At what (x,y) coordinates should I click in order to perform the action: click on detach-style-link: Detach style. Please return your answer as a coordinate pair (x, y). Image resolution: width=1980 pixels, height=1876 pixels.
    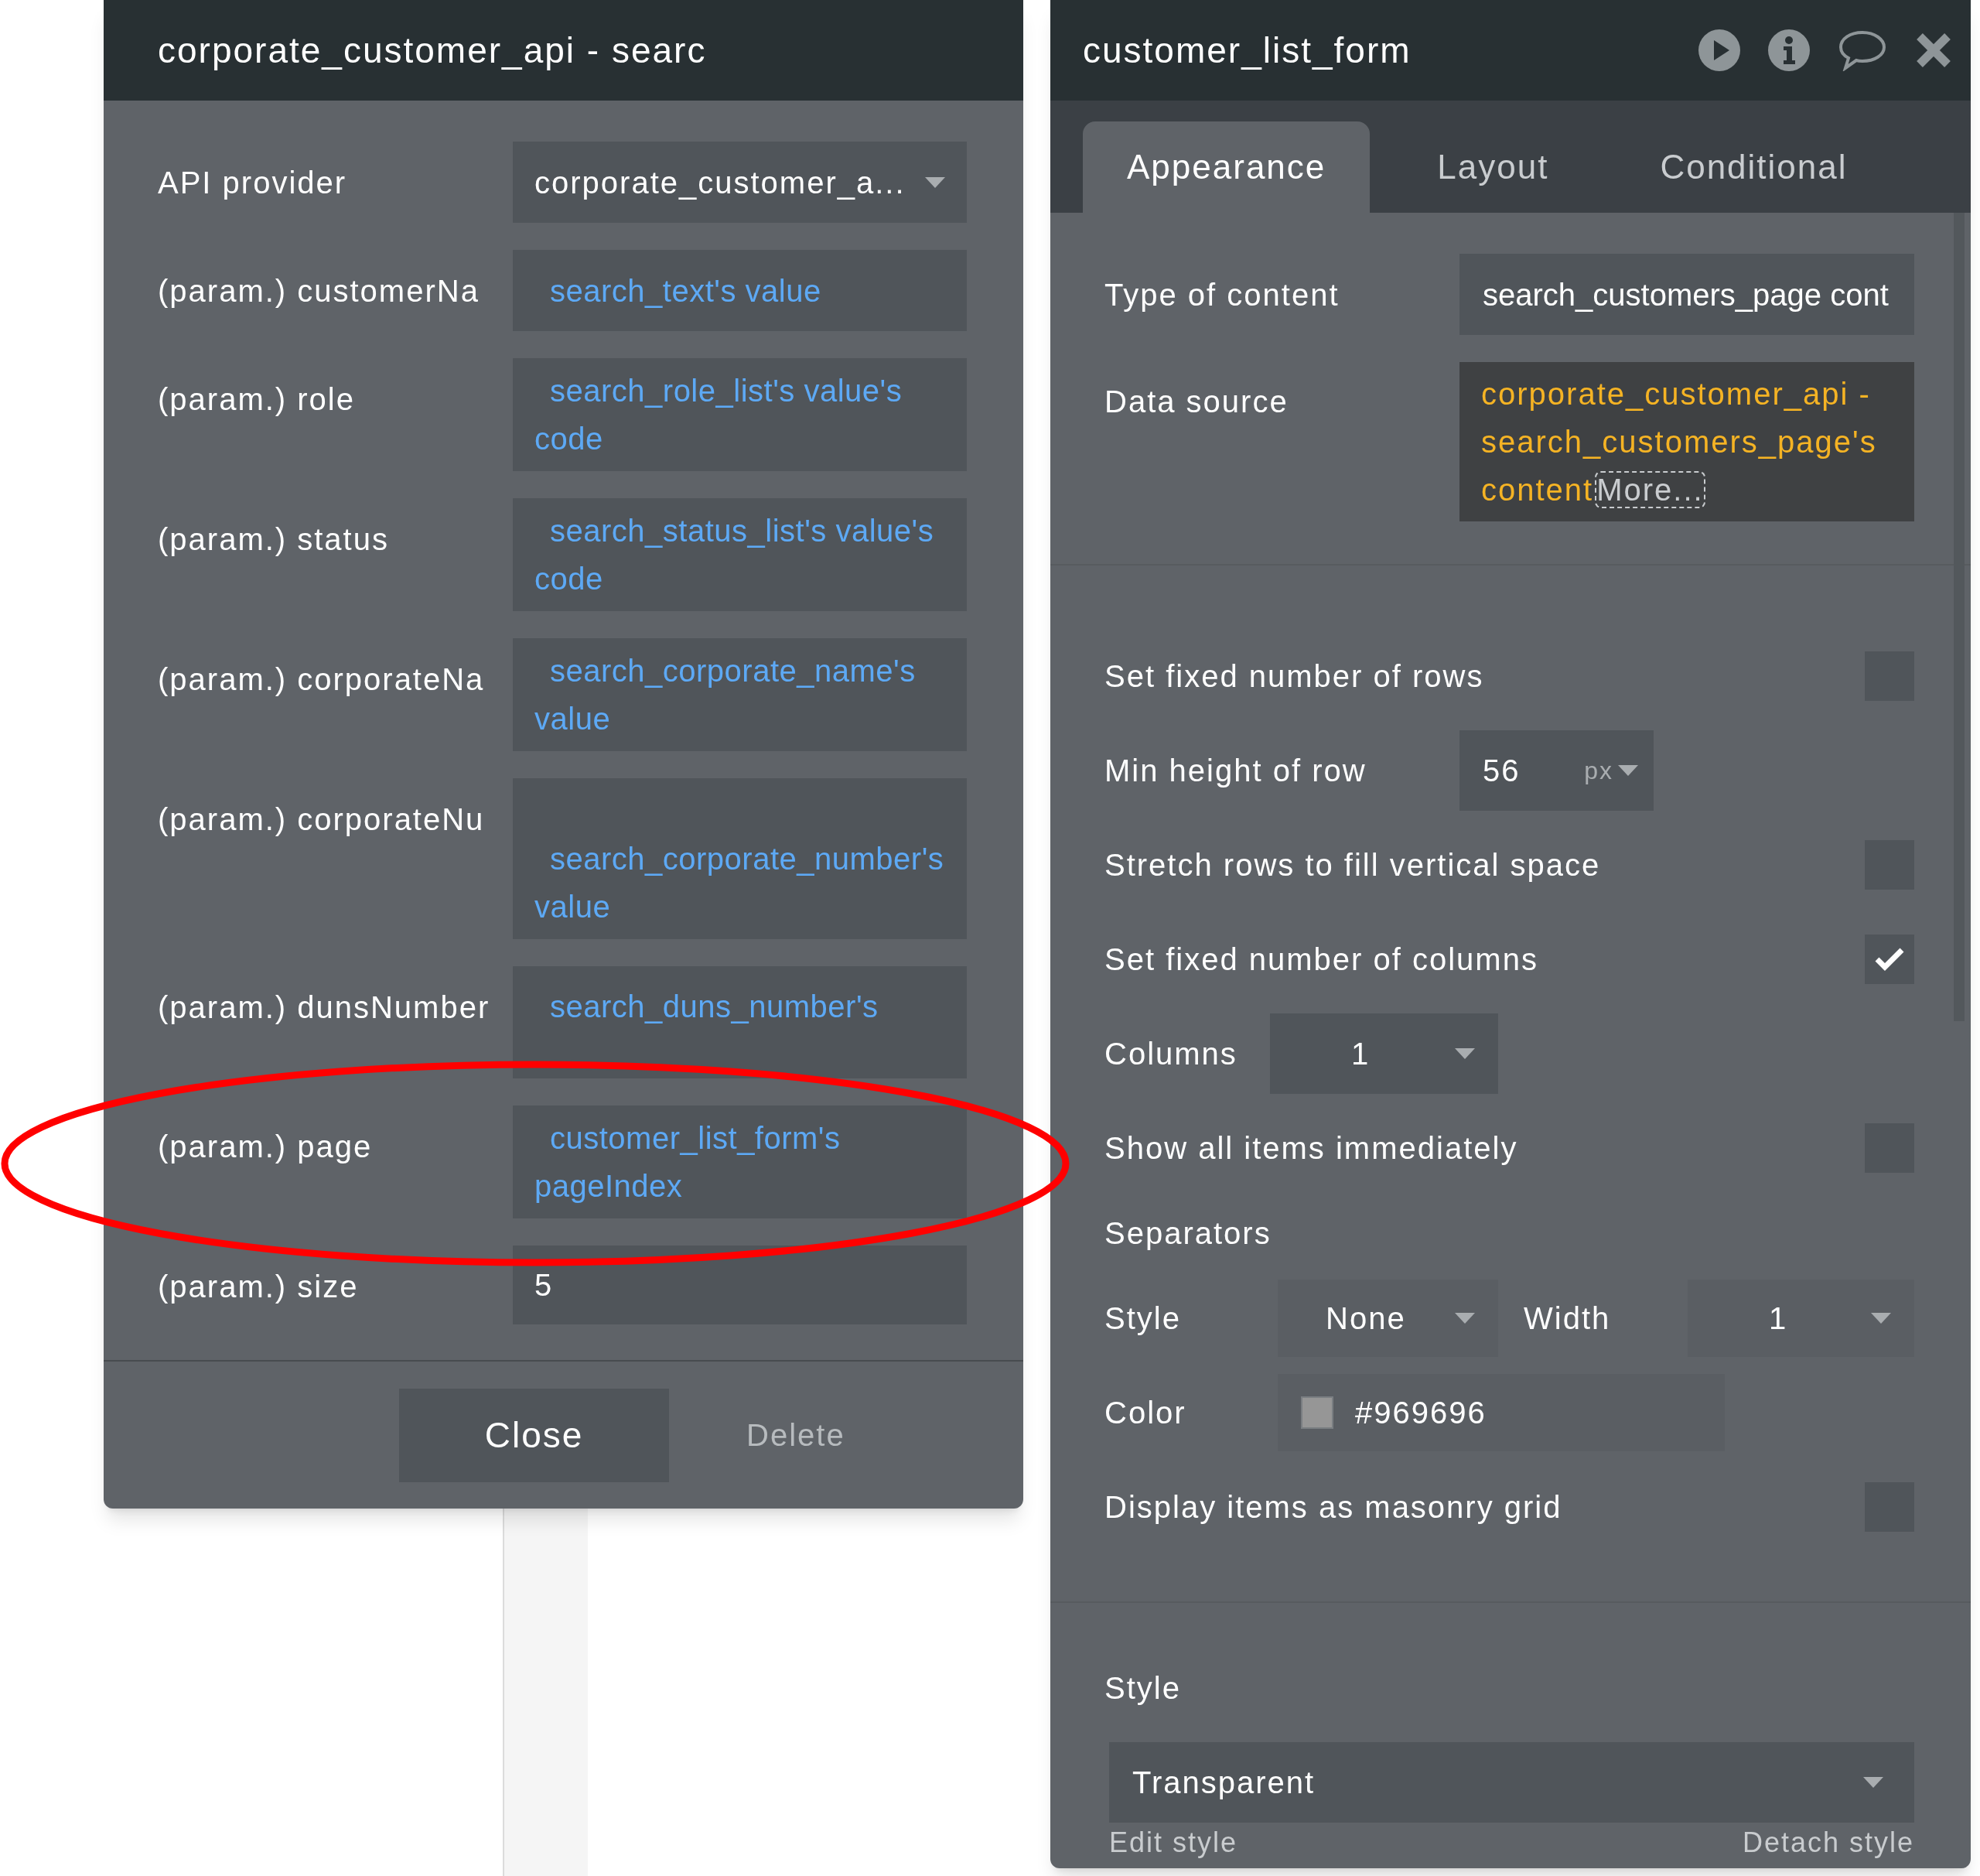
    Looking at the image, I should click on (1828, 1843).